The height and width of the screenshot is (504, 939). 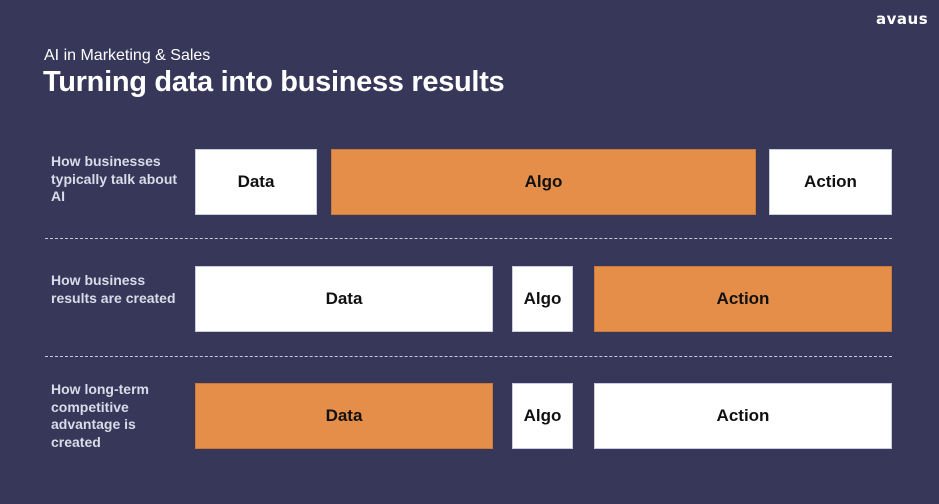 I want to click on avaus-logo: avaus, so click(x=902, y=19).